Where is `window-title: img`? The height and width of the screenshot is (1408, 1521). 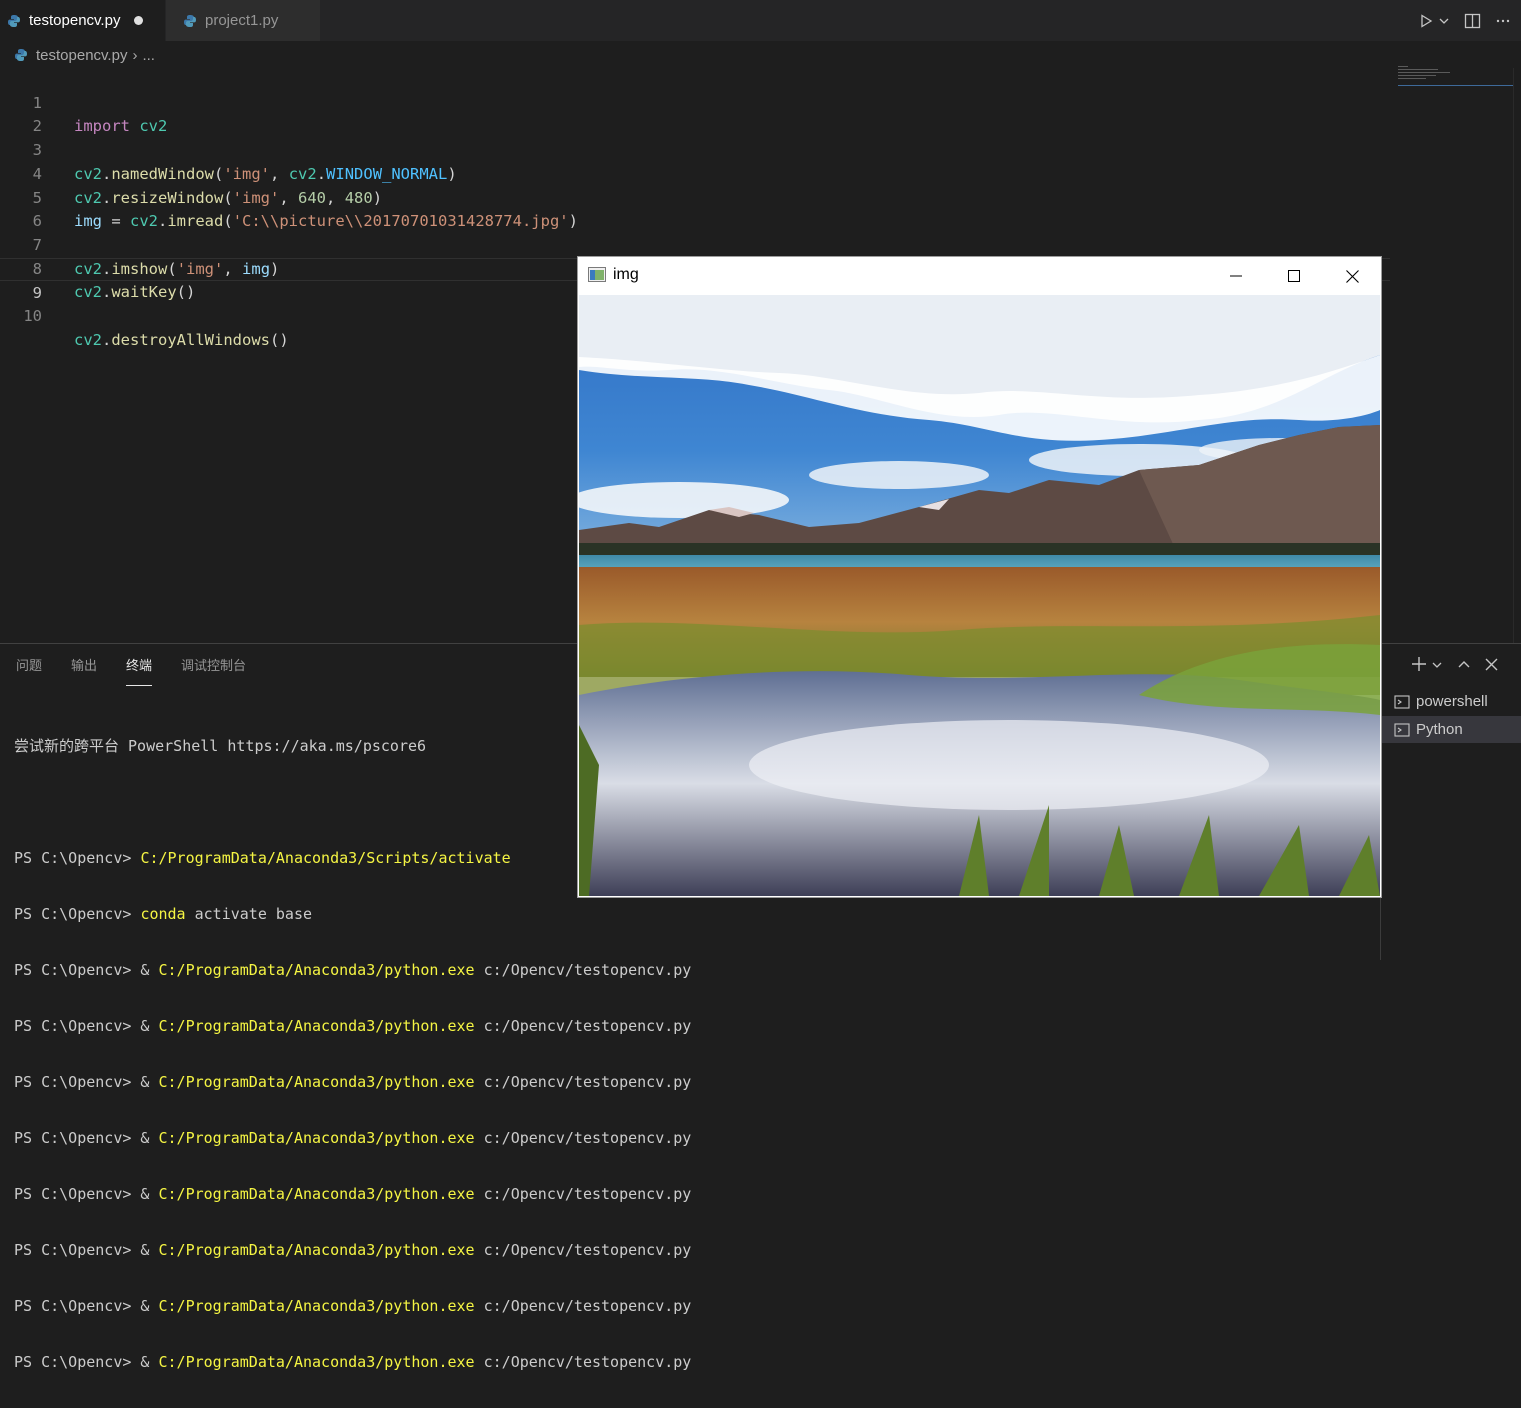
window-title: img is located at coordinates (626, 274).